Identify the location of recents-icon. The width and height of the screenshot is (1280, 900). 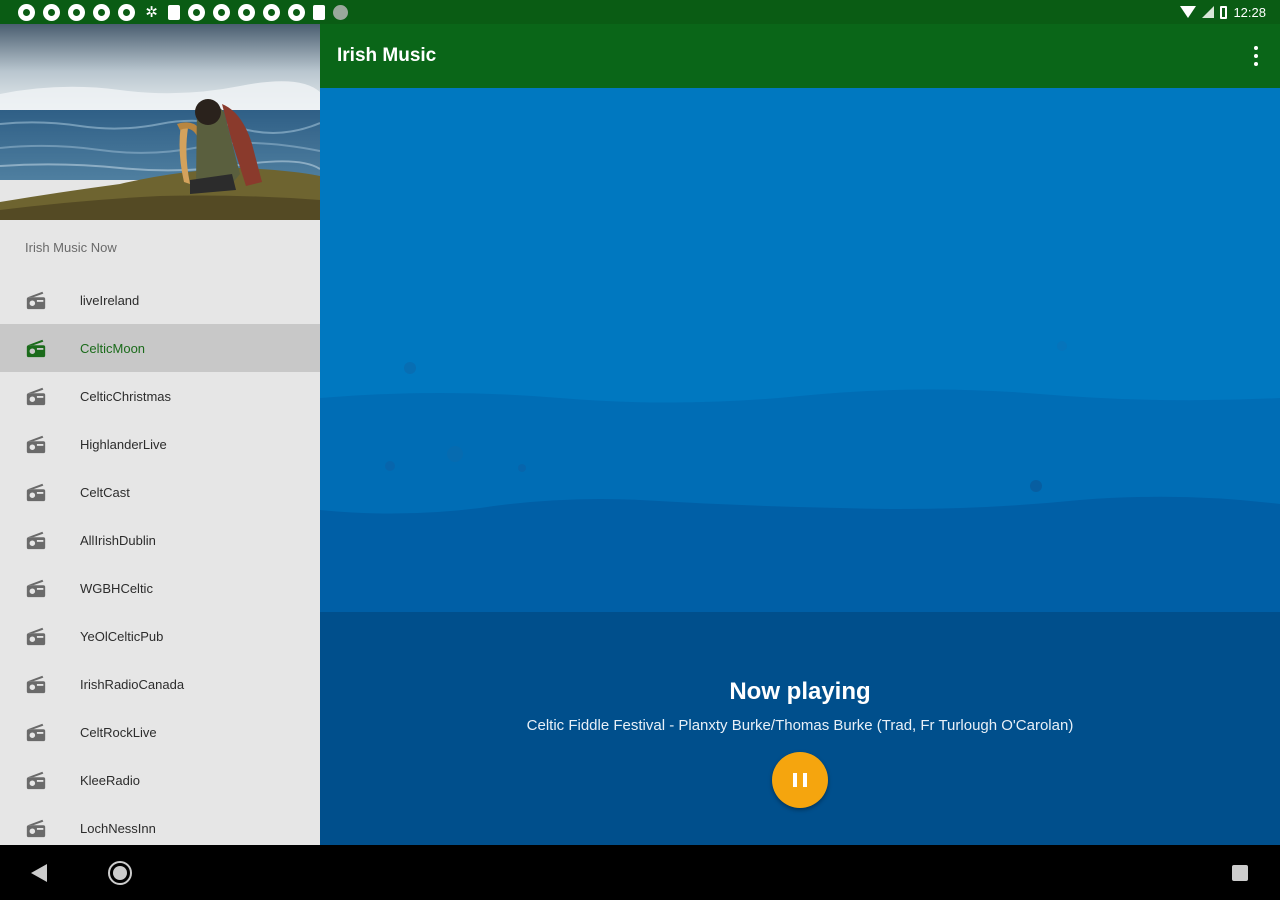
(1240, 873).